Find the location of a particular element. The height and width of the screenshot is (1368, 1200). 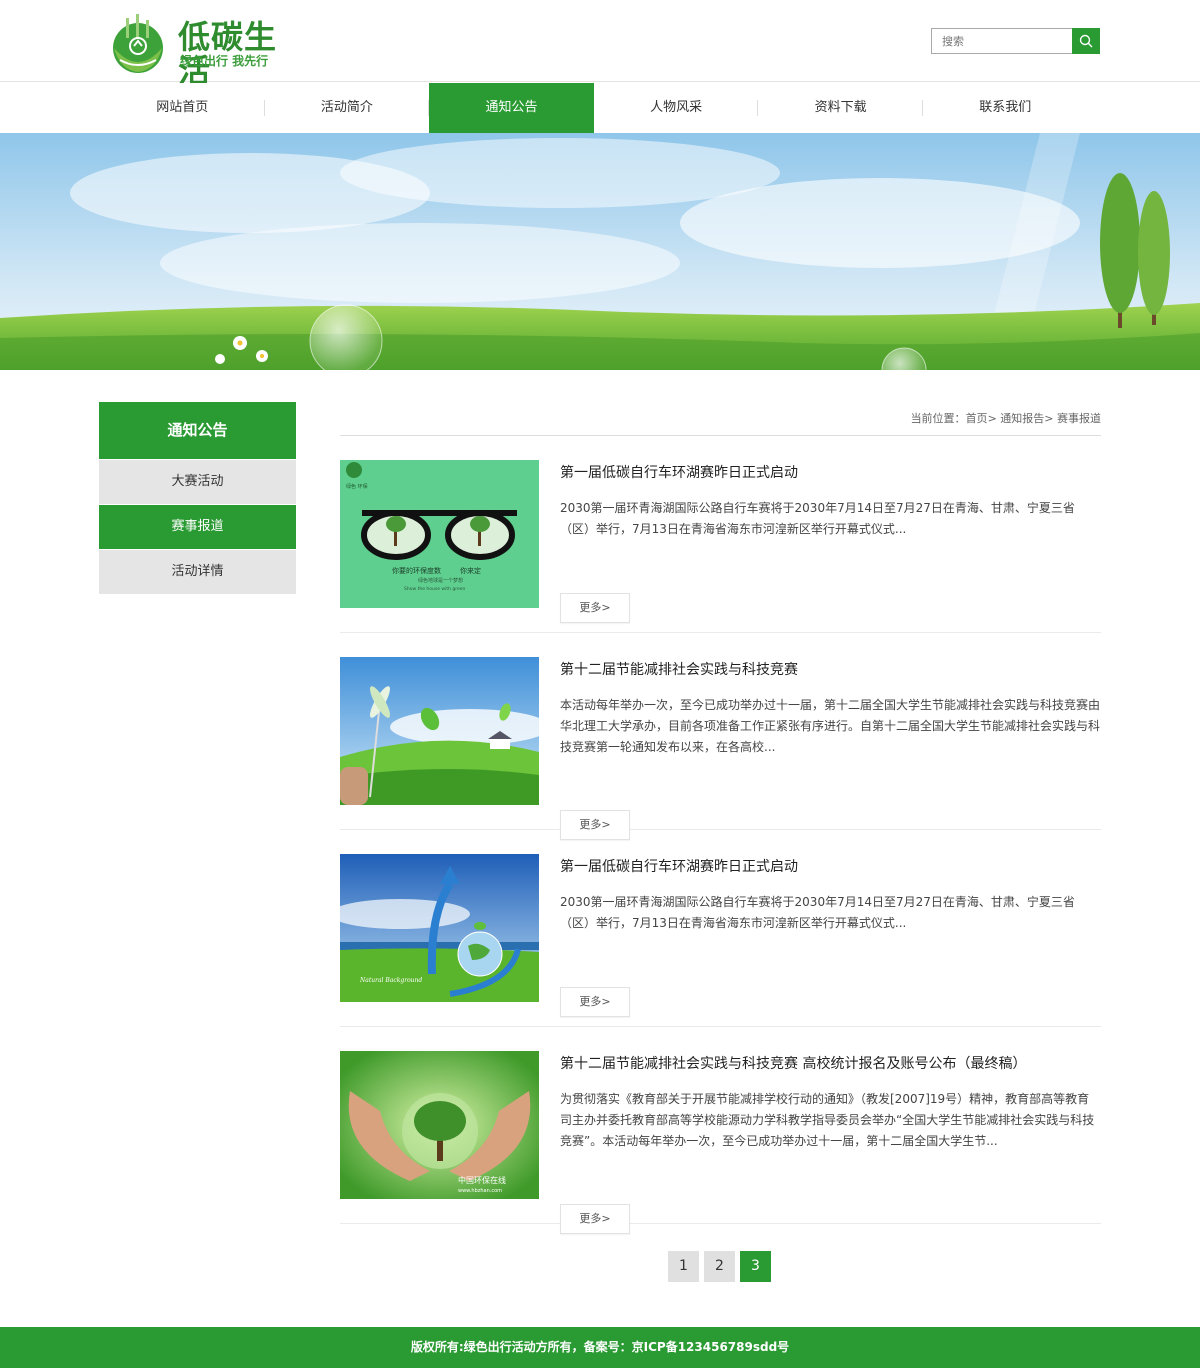

main-nav: 网站首页 活动简介 通知公告 人物风采 资料下载 联系我们 is located at coordinates (600, 108).